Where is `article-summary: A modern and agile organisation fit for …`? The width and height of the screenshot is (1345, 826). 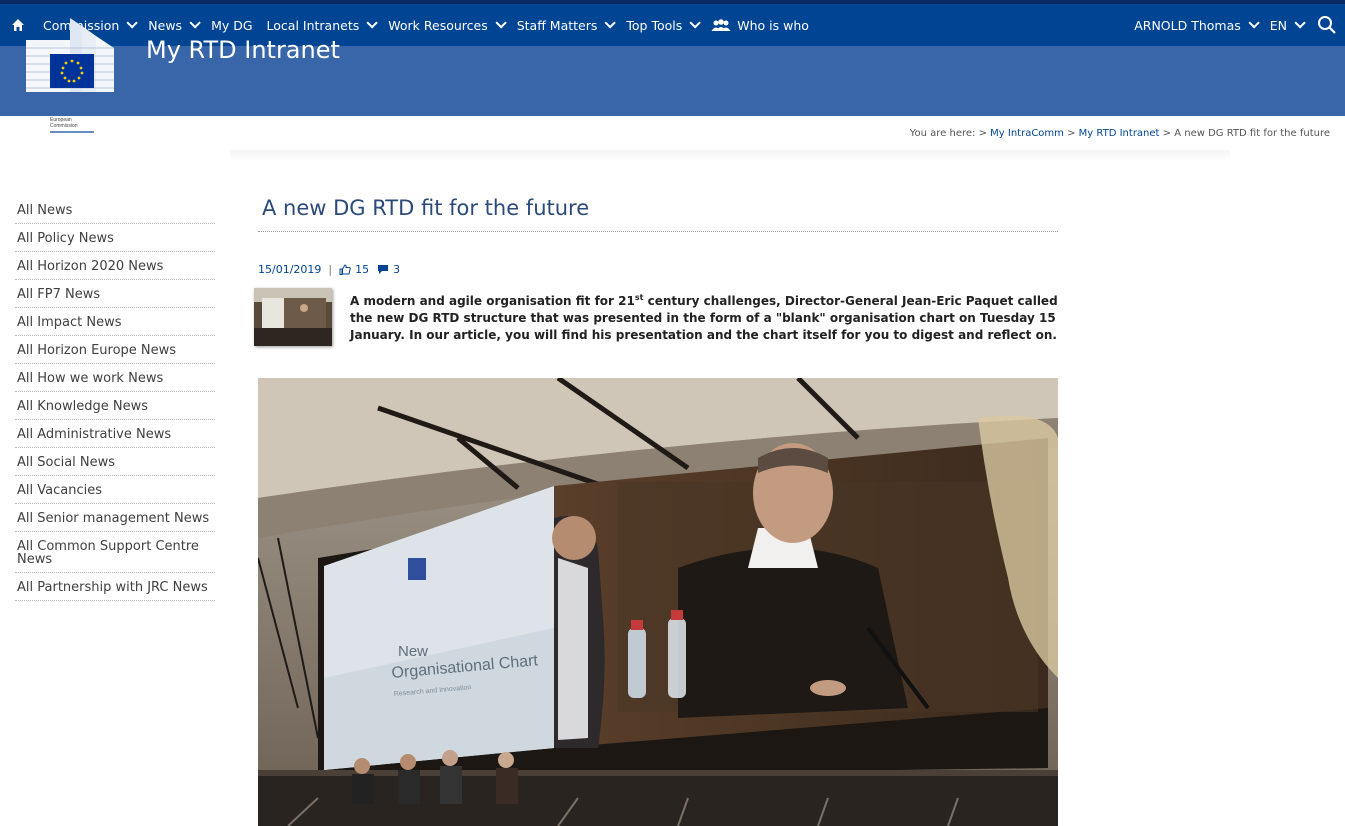 article-summary: A modern and agile organisation fit for … is located at coordinates (704, 316).